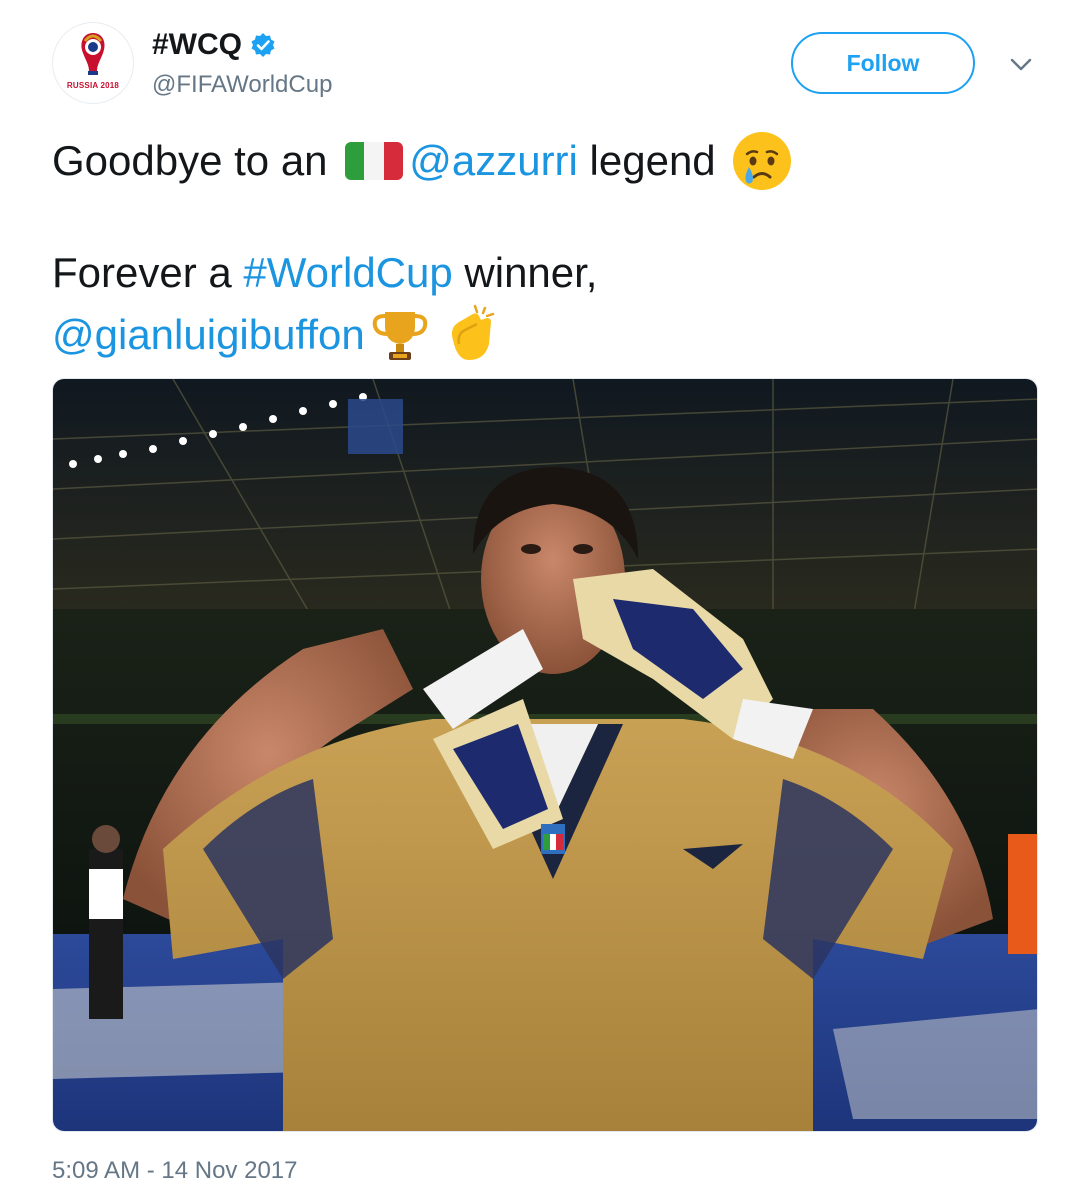  What do you see at coordinates (493, 161) in the screenshot?
I see `mention-azzurri-link: @azzurri` at bounding box center [493, 161].